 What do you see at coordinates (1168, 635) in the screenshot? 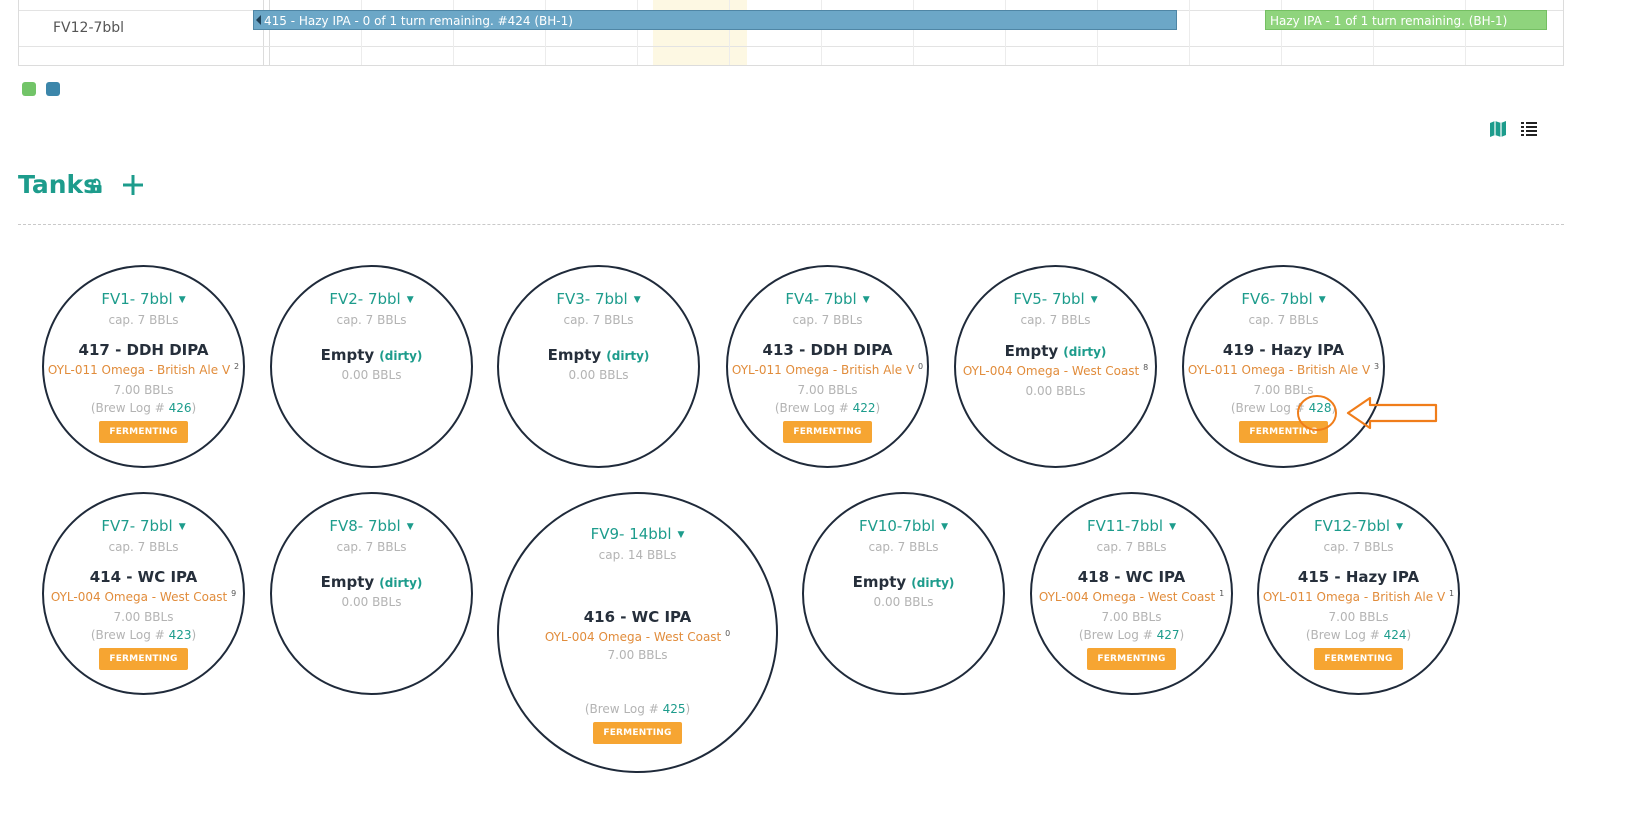
I see `brew-log-link: 427` at bounding box center [1168, 635].